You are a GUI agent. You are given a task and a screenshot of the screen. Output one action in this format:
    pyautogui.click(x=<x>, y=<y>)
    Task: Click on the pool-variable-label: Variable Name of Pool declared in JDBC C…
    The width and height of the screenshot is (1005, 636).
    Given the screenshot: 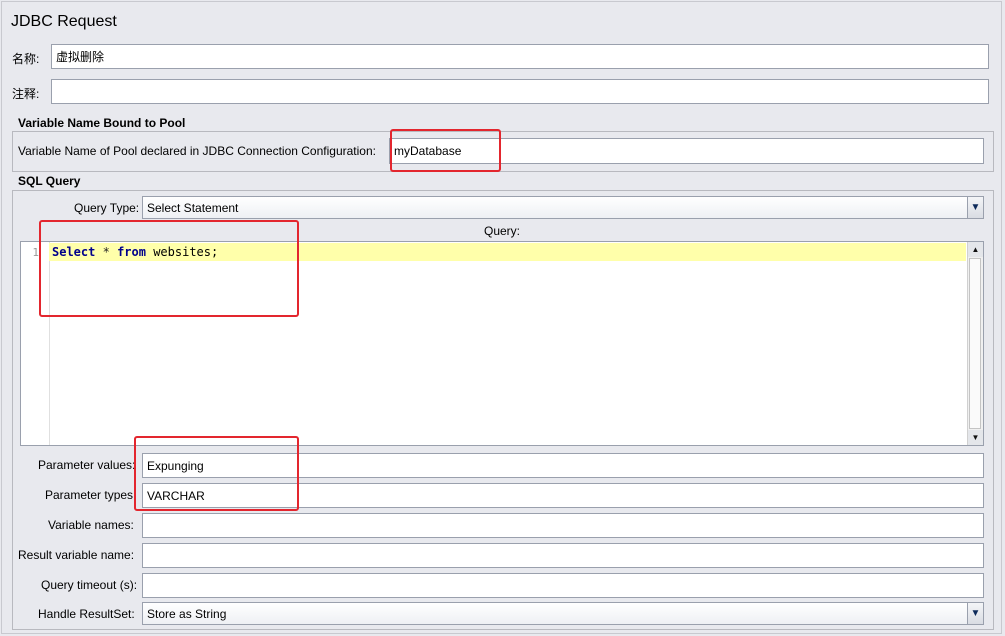 What is the action you would take?
    pyautogui.click(x=197, y=151)
    